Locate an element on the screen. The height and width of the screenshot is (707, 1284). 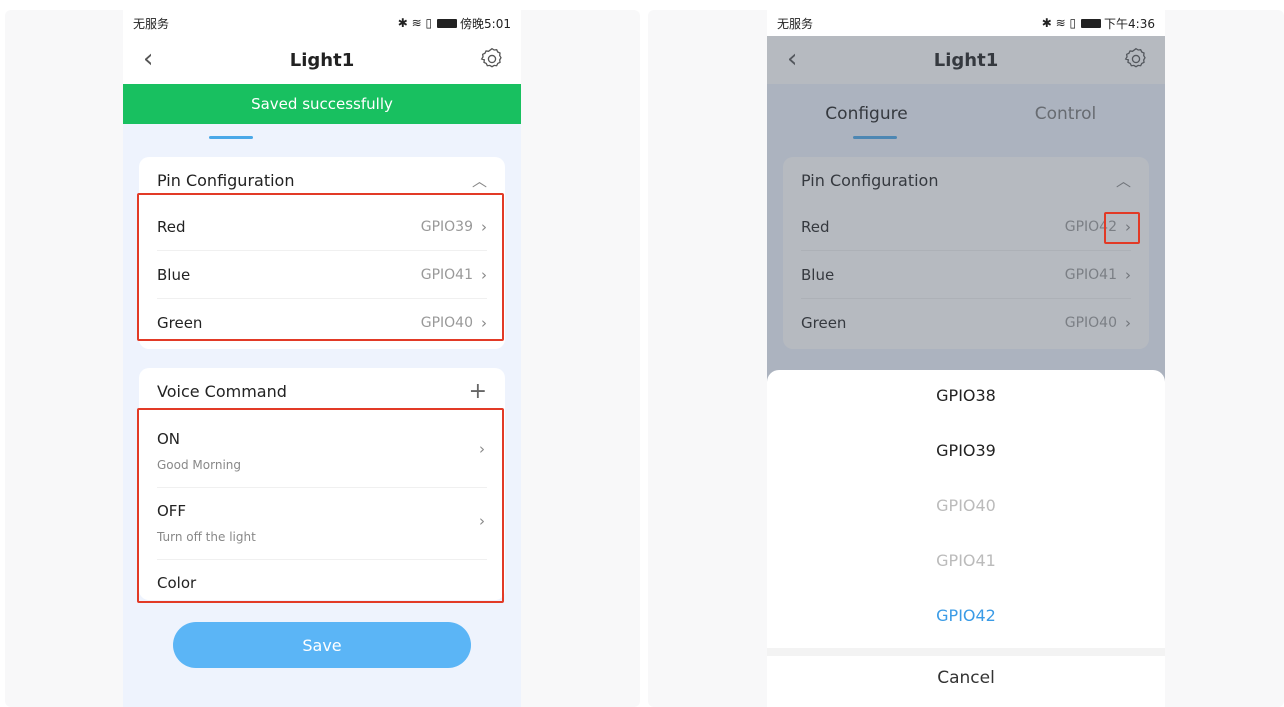
nav-bar: ‹ Light1 is located at coordinates (322, 60).